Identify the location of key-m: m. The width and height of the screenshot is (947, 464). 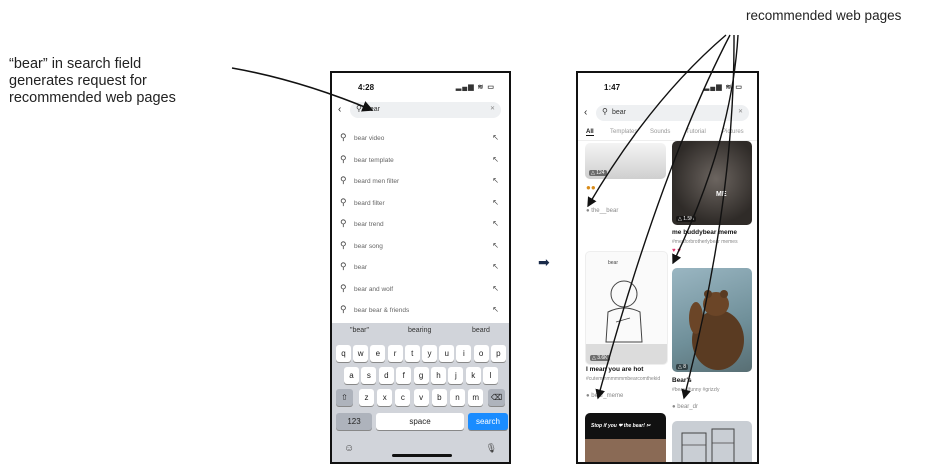
(476, 397).